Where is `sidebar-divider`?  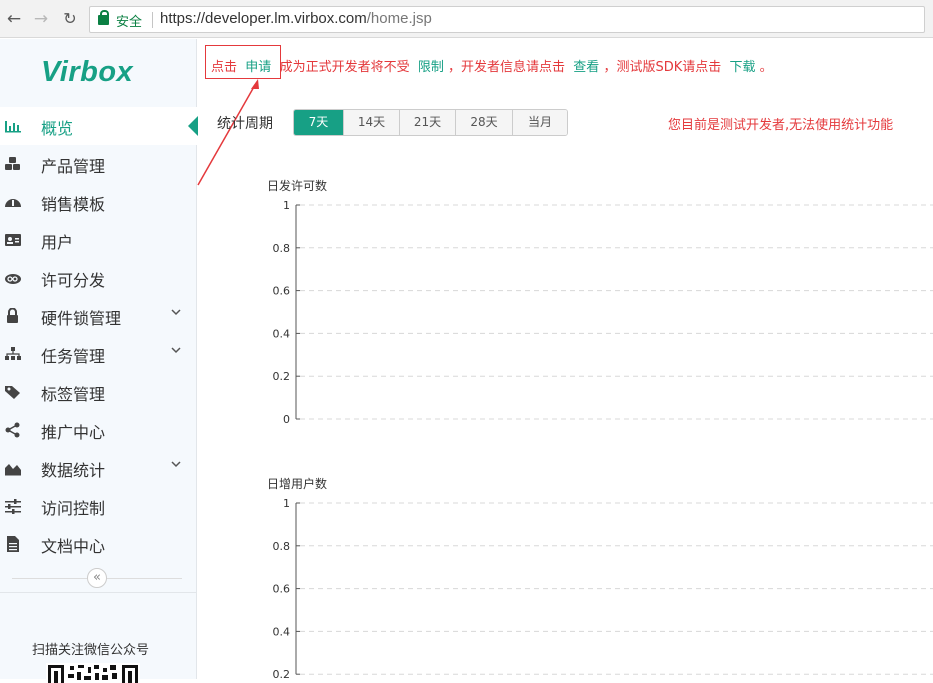 sidebar-divider is located at coordinates (98, 592).